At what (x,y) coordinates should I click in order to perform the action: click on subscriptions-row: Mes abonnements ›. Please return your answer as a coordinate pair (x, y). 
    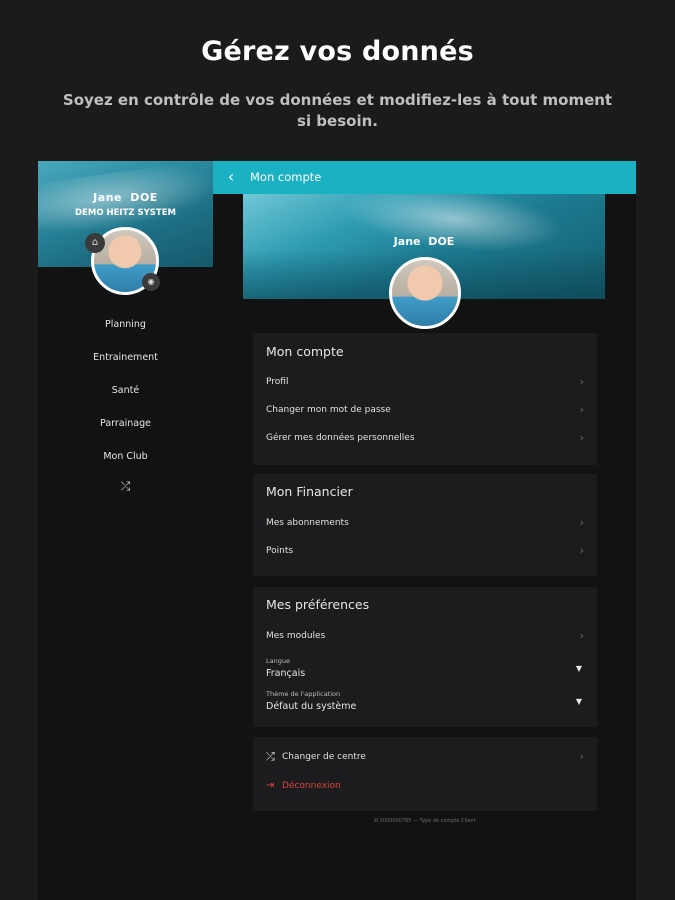
    Looking at the image, I should click on (425, 526).